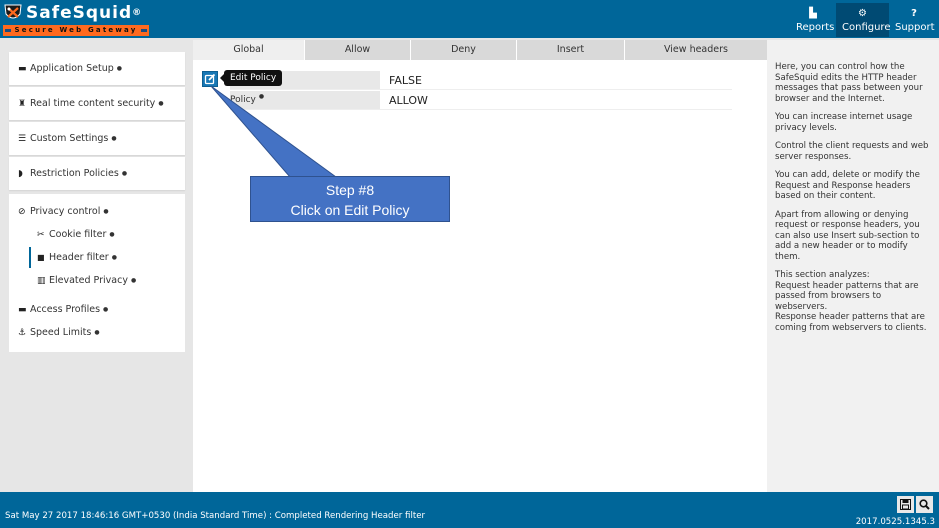  I want to click on sidebar-item-speed-limits: ⚓ Speed Limits ●, so click(97, 332).